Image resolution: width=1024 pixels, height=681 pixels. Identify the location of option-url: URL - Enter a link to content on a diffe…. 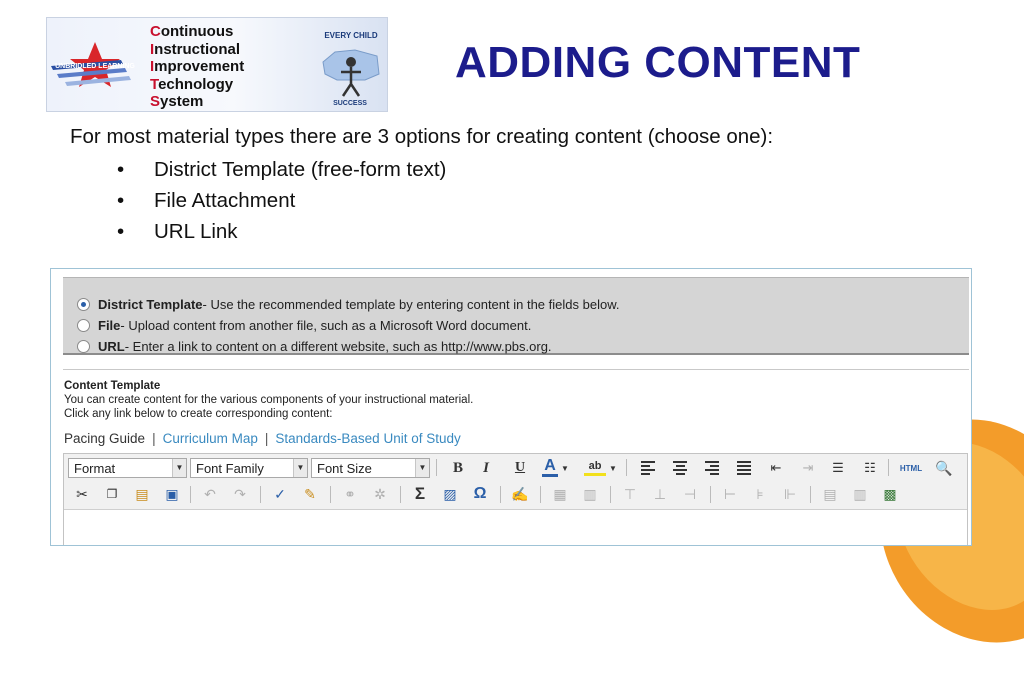
(314, 346).